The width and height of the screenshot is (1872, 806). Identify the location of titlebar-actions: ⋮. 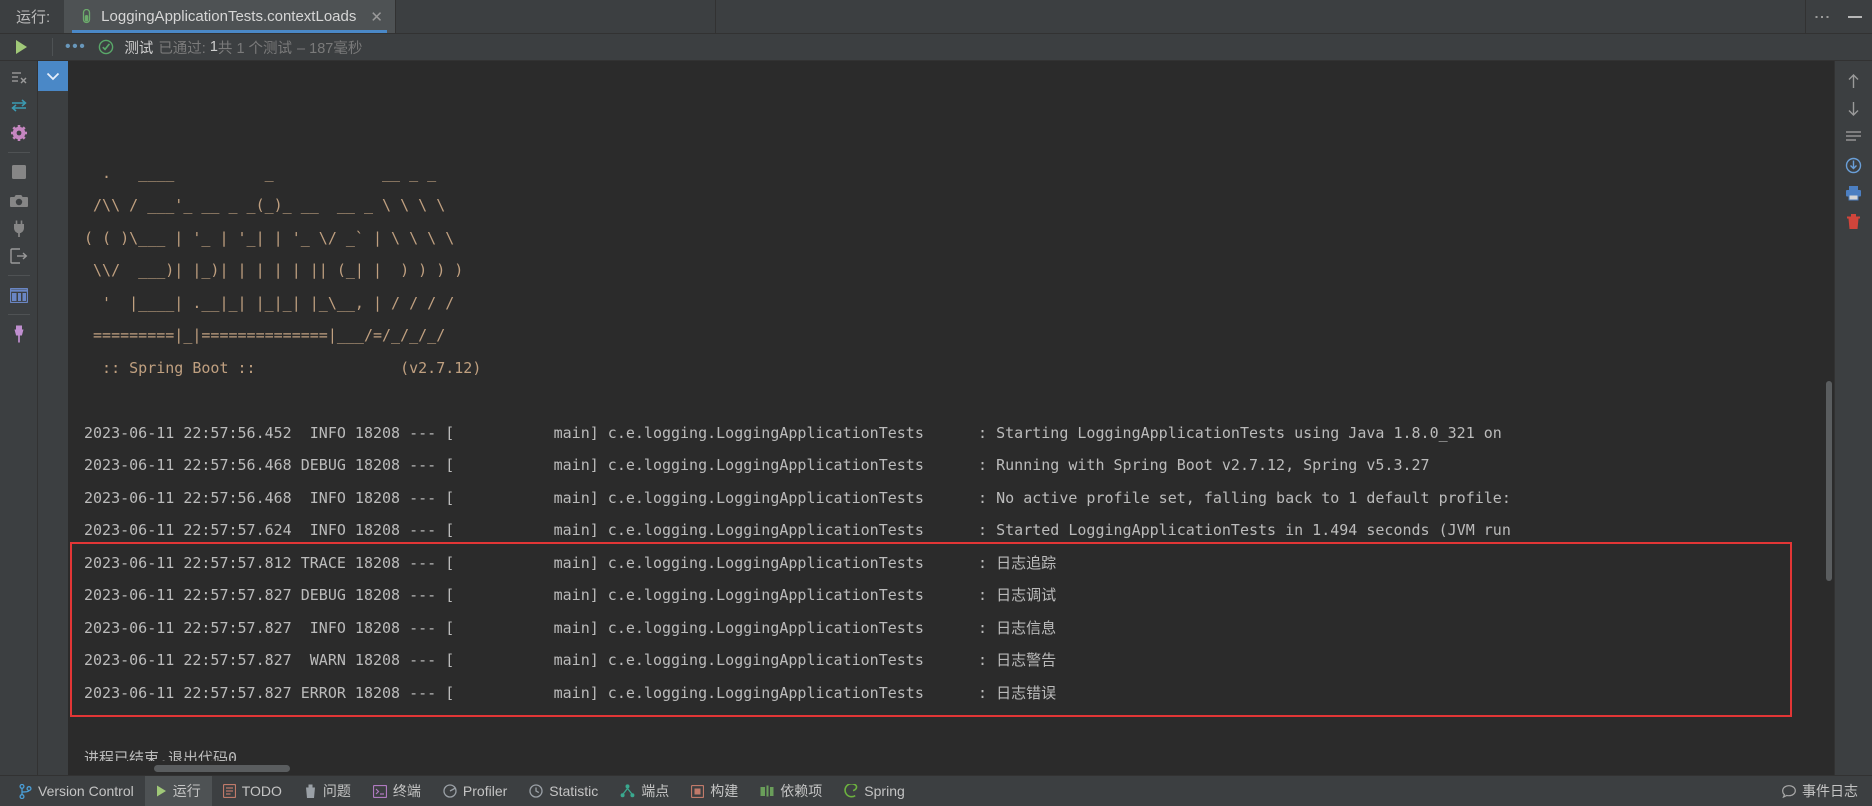
(1839, 16).